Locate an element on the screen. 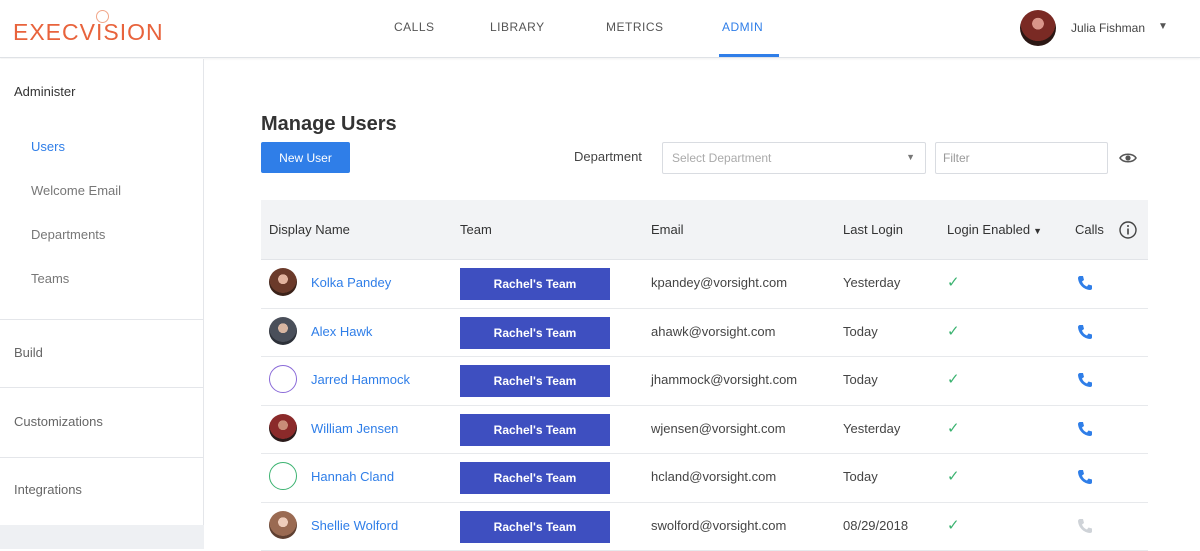  user-name-link: Jarred Hammock is located at coordinates (360, 379).